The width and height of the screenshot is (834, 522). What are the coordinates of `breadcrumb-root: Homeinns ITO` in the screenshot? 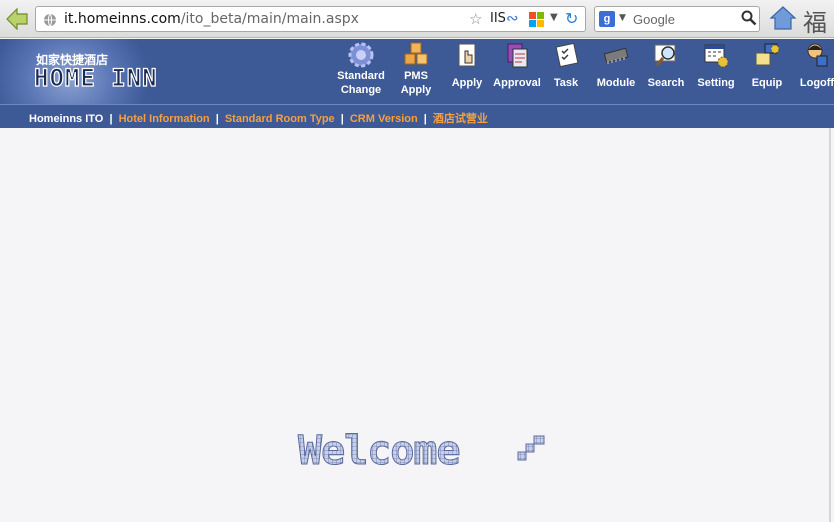 It's located at (66, 119).